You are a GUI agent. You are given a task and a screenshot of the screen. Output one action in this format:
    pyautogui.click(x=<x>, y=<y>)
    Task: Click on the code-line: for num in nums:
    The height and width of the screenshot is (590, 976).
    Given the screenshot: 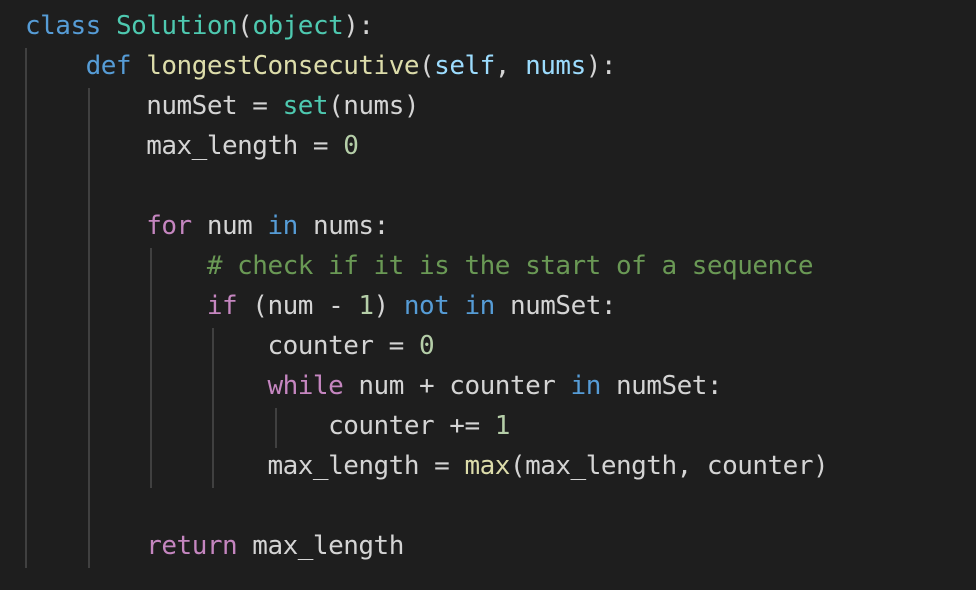 What is the action you would take?
    pyautogui.click(x=207, y=226)
    